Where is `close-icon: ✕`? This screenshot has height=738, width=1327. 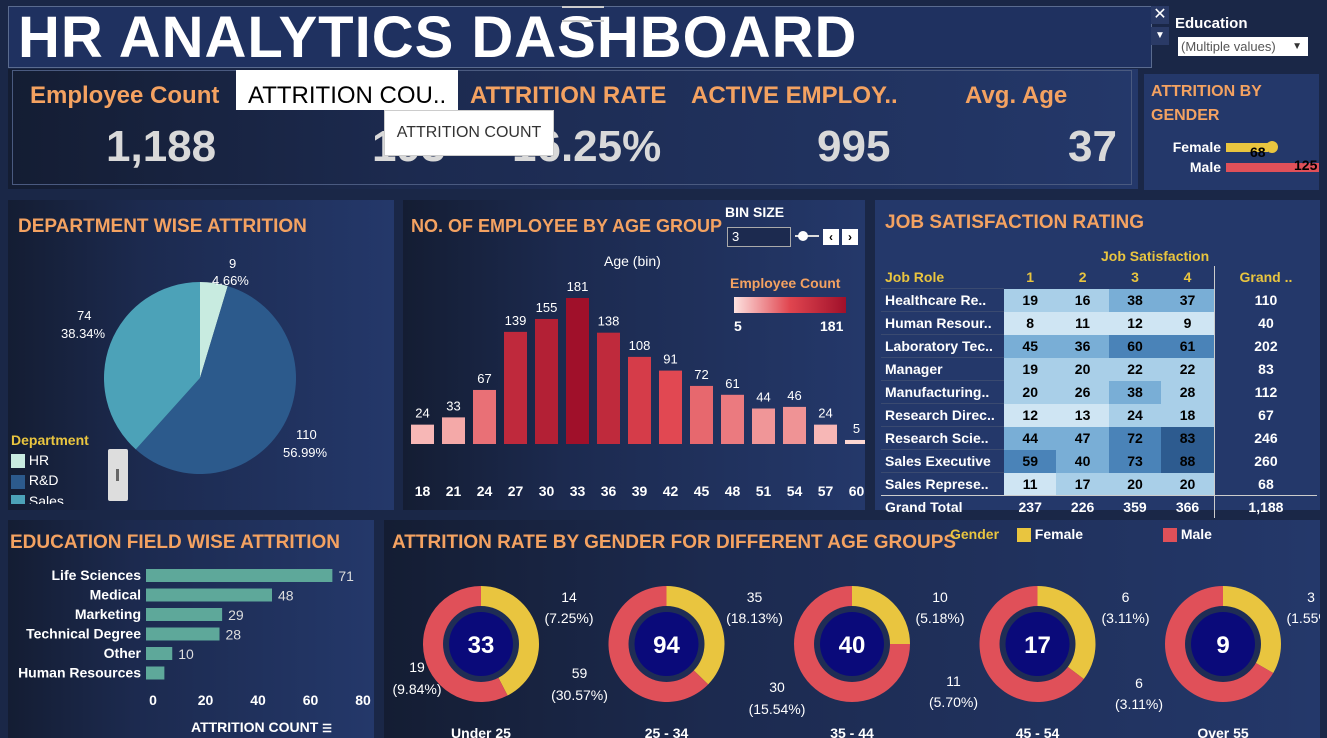 close-icon: ✕ is located at coordinates (1160, 15).